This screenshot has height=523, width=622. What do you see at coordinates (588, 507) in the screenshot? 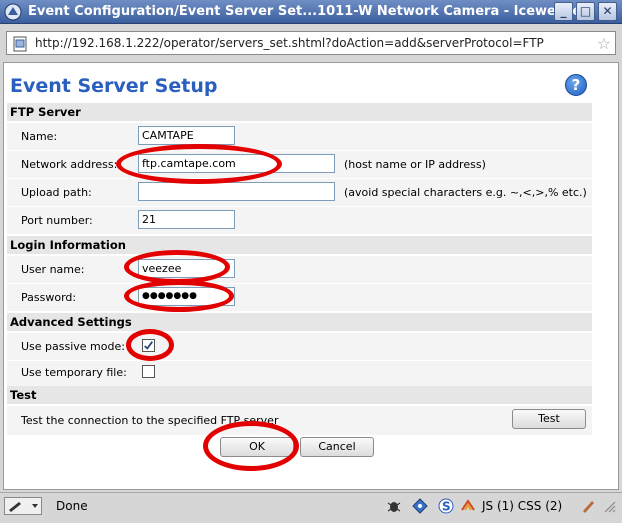
I see `lock-off-icon` at bounding box center [588, 507].